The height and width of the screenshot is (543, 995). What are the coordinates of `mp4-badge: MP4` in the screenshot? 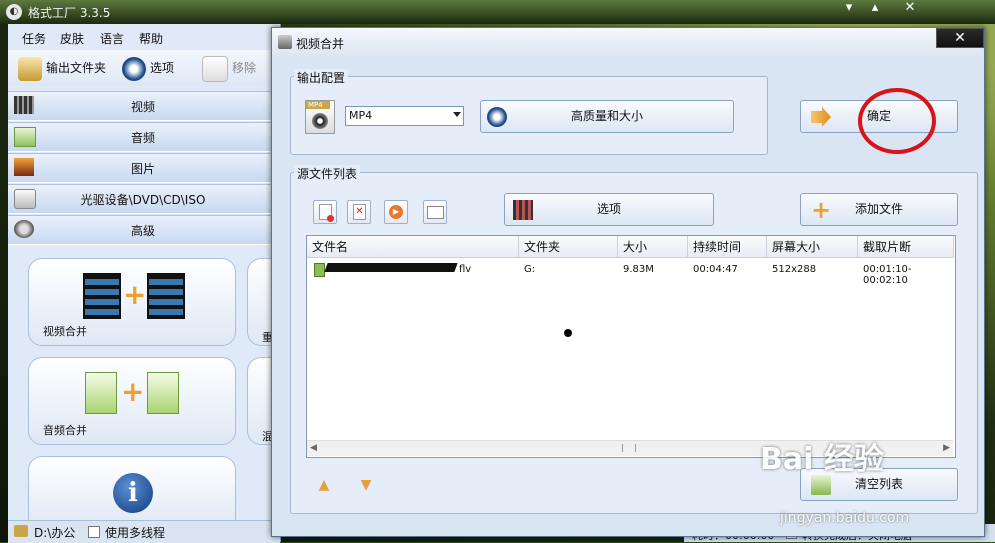 It's located at (318, 105).